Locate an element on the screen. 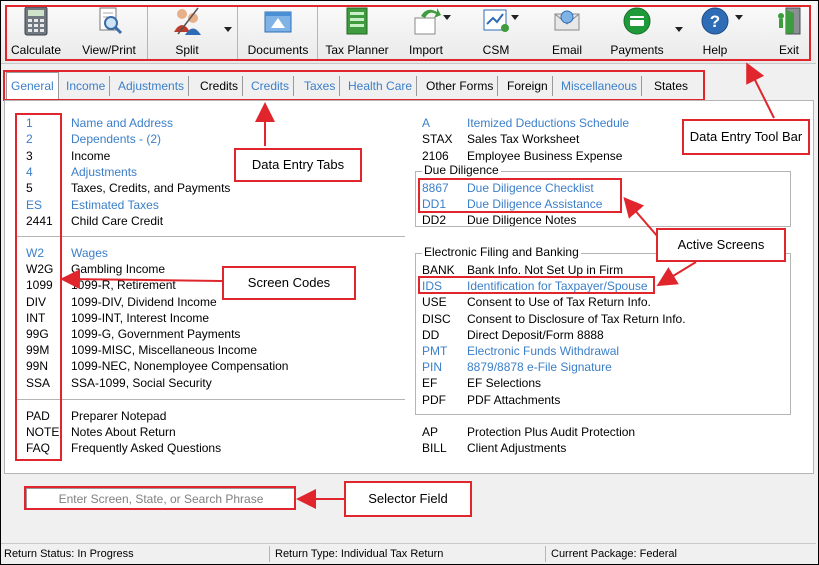  toolbar-callout: Data Entry Tool Bar is located at coordinates (746, 137).